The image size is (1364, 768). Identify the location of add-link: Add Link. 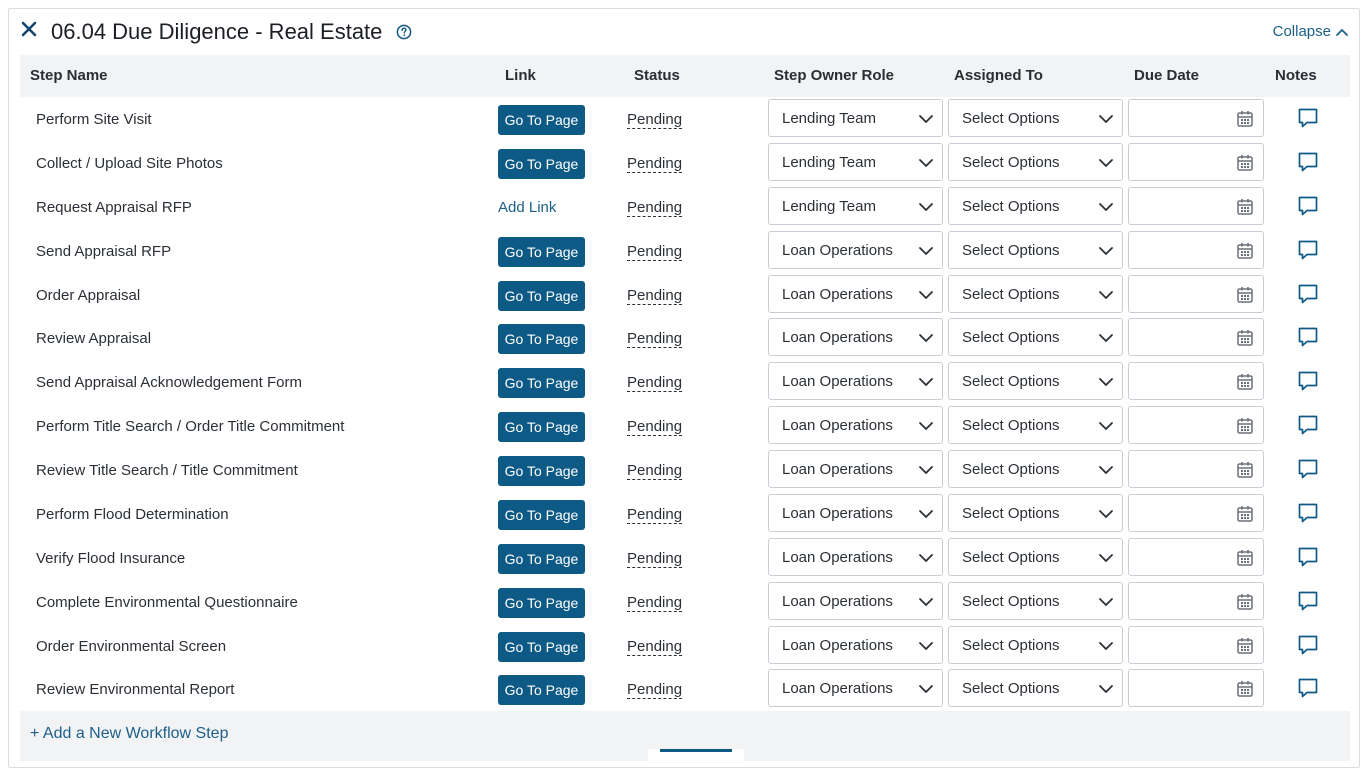
(527, 207).